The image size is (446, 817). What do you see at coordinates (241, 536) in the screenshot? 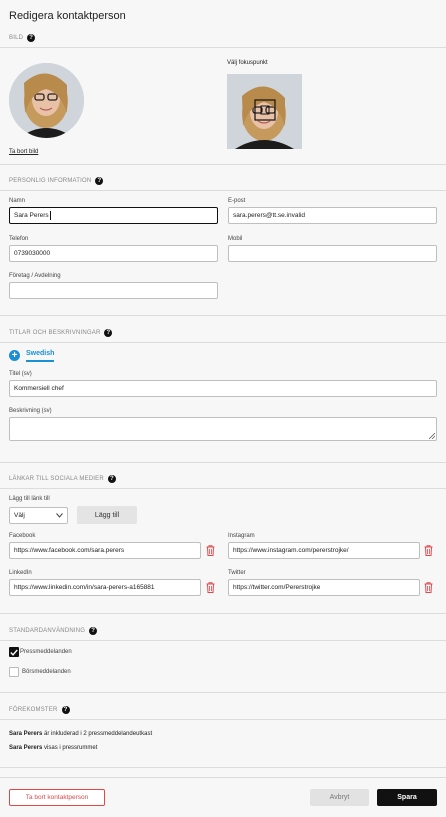
I see `instagram-label: Instagram` at bounding box center [241, 536].